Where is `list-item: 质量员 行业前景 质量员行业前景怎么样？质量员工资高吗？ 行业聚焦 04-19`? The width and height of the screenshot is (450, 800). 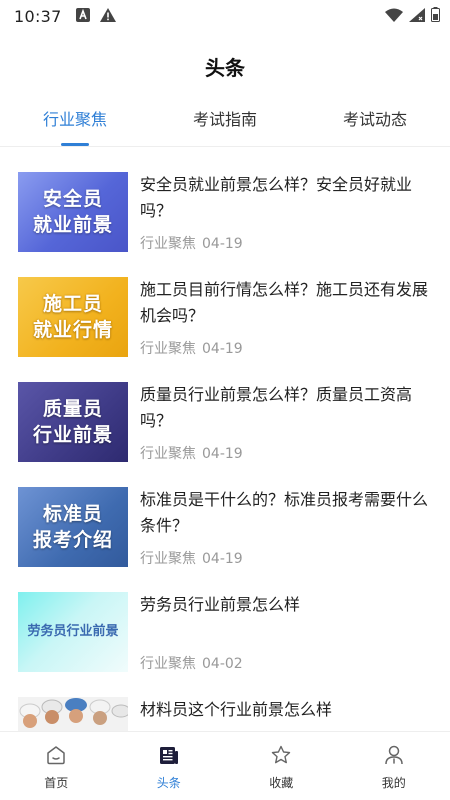 list-item: 质量员 行业前景 质量员行业前景怎么样？质量员工资高吗？ 行业聚焦 04-19 is located at coordinates (225, 409).